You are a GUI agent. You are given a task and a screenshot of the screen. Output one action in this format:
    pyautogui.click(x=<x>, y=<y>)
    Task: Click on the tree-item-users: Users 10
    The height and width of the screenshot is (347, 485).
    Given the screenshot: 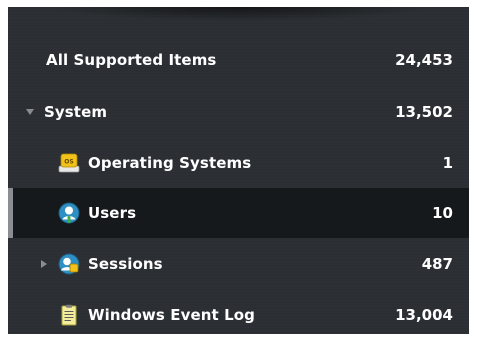 What is the action you would take?
    pyautogui.click(x=238, y=213)
    